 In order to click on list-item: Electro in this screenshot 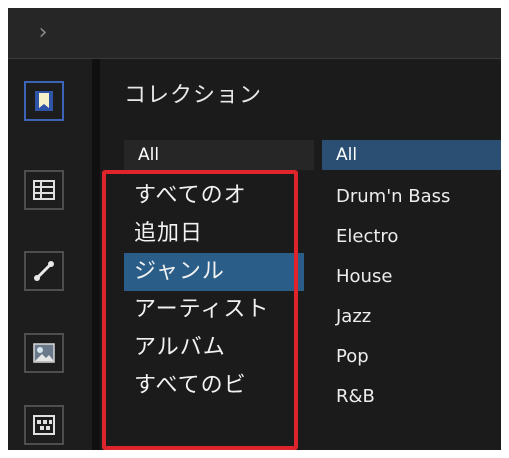, I will do `click(411, 237)`.